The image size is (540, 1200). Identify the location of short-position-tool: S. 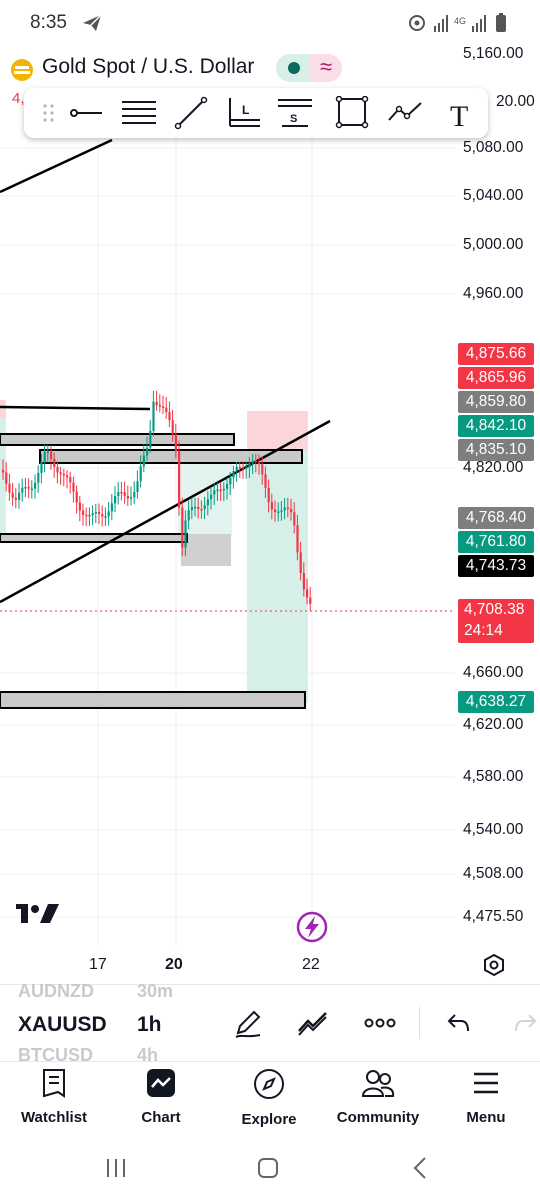
(295, 113).